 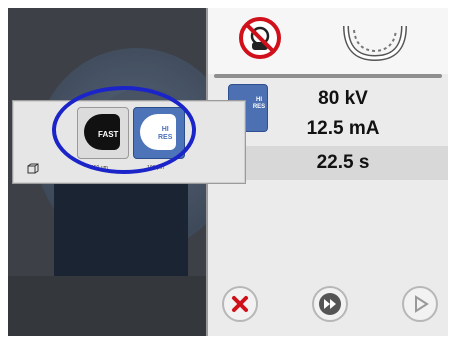 What do you see at coordinates (33, 169) in the screenshot?
I see `cube-icon` at bounding box center [33, 169].